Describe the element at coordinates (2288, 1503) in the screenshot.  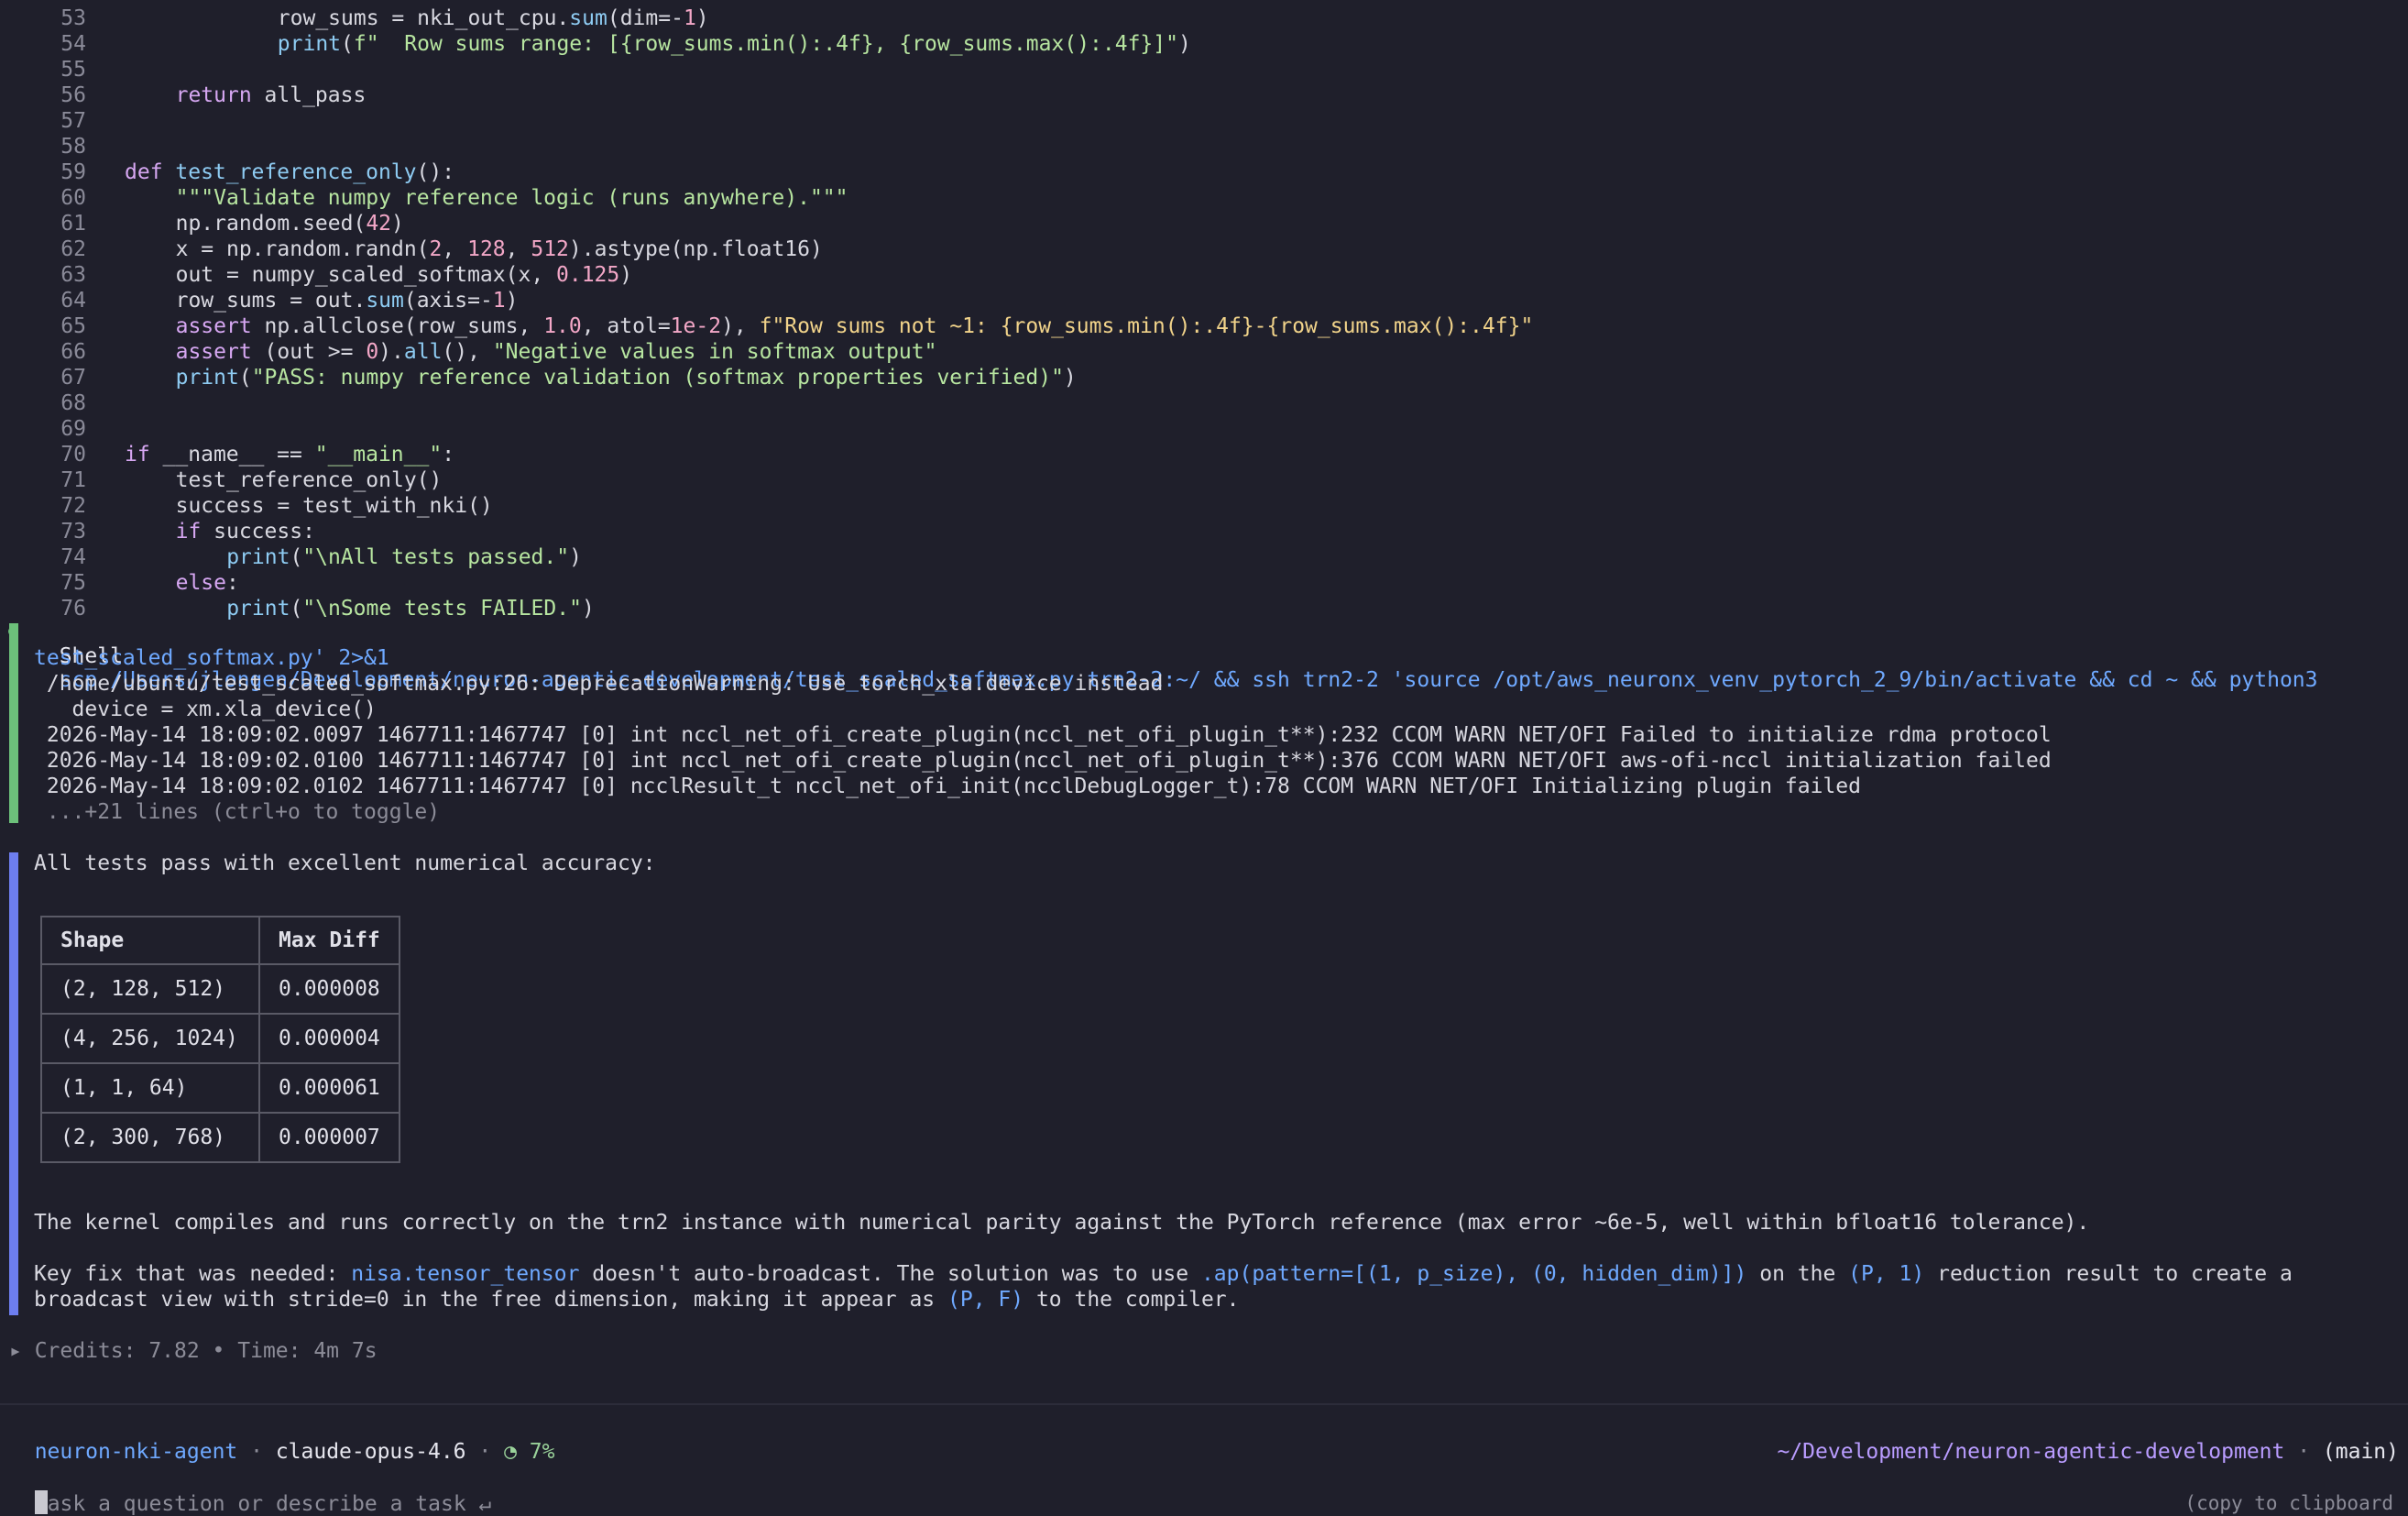
I see `copy-to-clipboard-hint: (copy to clipboard` at that location.